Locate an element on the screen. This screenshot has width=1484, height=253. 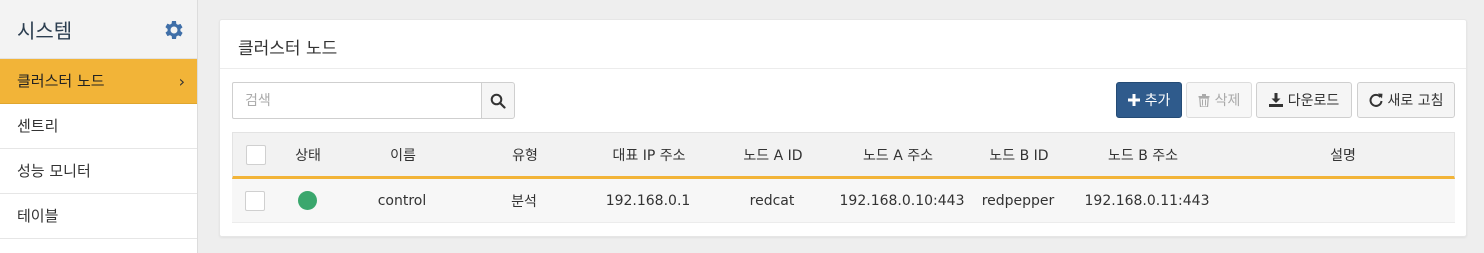
column-header-status: 상태 is located at coordinates (308, 155).